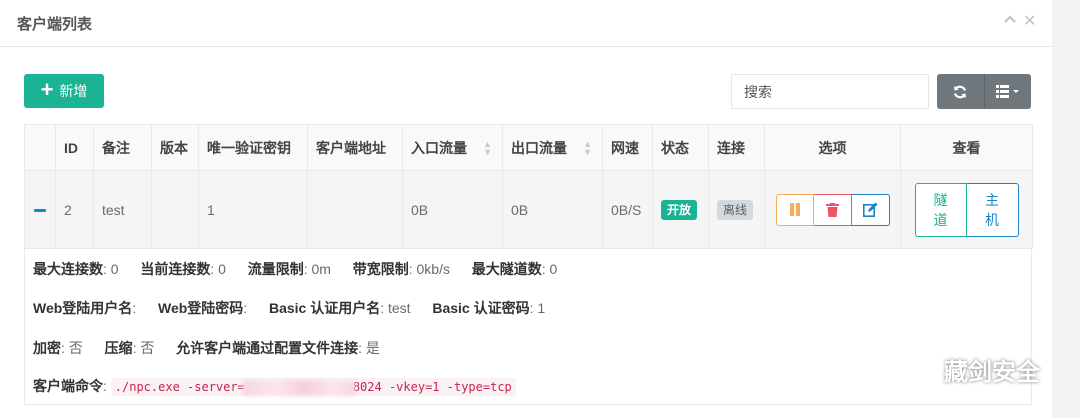 This screenshot has width=1080, height=418. I want to click on detail-row-options: 加密: 否 压缩: 否 允许客户端通过配置文件连接: 是, so click(206, 348).